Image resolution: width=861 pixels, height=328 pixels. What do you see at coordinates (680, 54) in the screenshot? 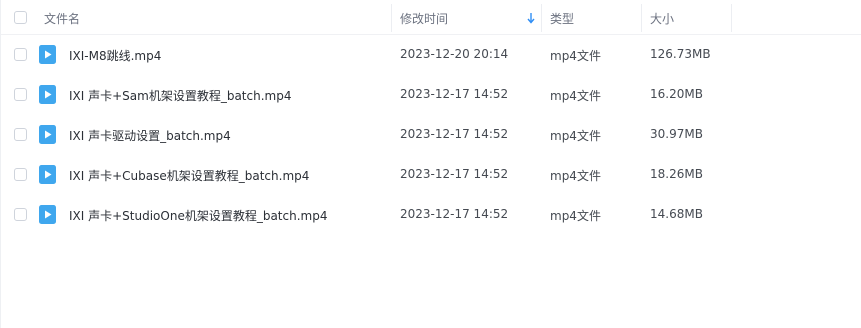
I see `file-size: 126.73MB` at bounding box center [680, 54].